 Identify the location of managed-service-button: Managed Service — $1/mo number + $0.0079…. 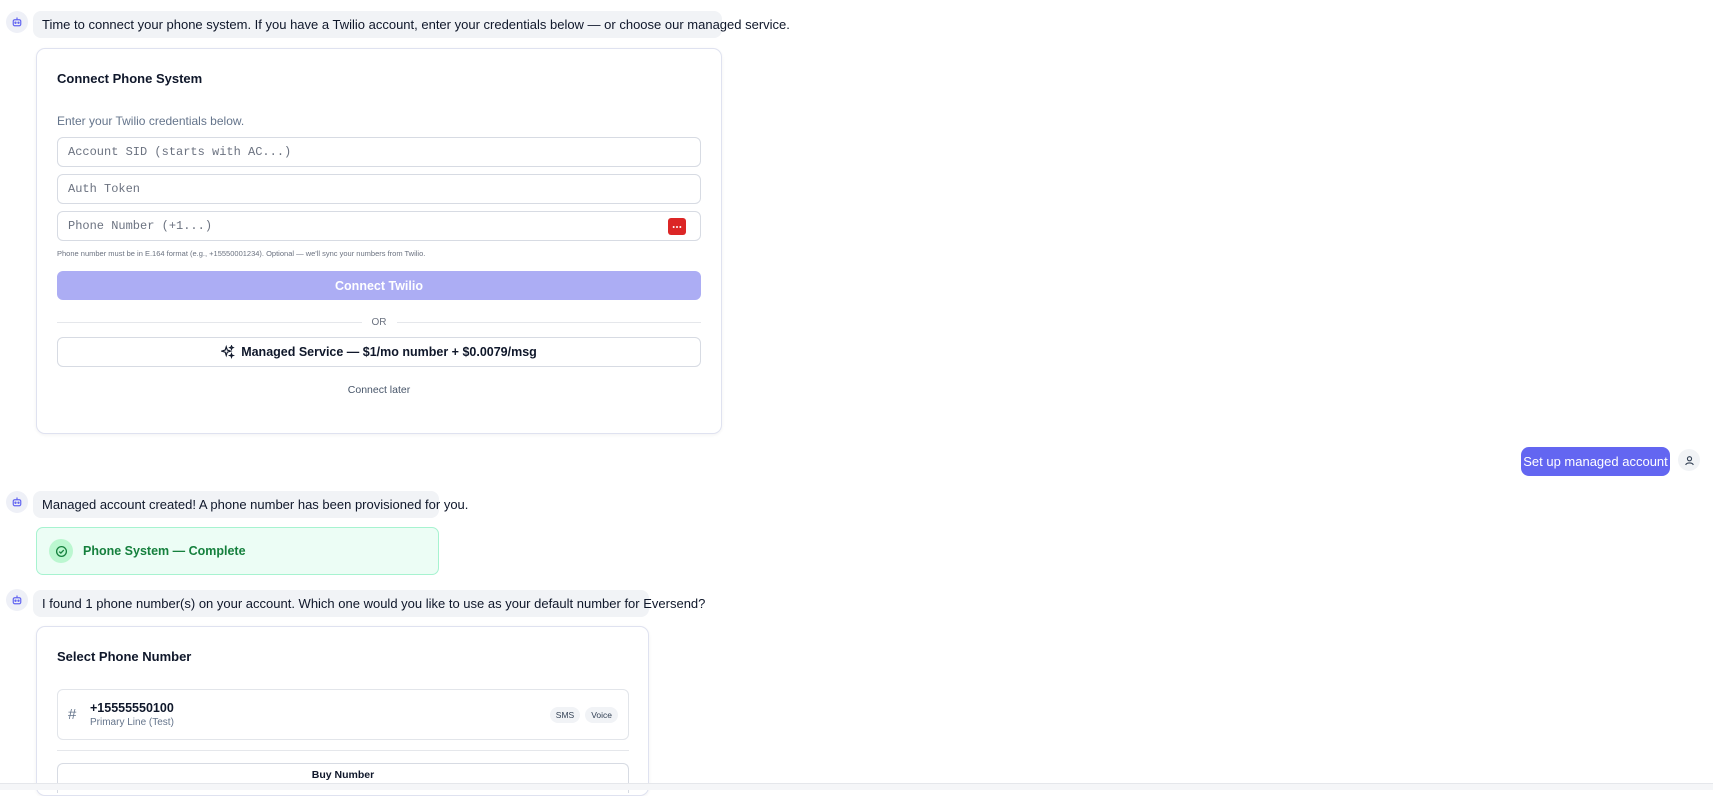
(379, 352).